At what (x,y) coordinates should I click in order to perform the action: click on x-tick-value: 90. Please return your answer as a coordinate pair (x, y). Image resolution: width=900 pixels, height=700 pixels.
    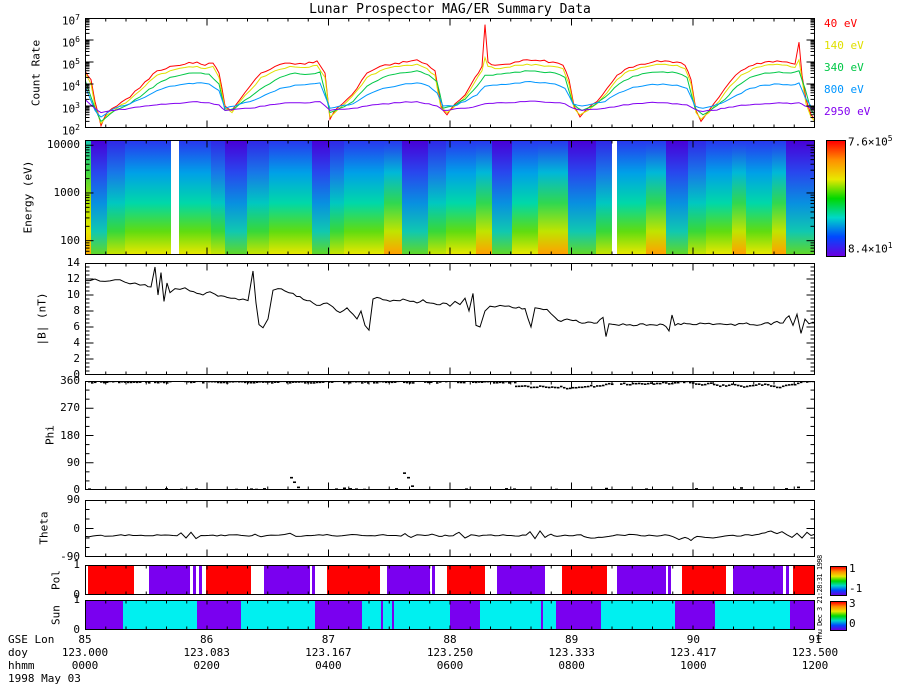
    Looking at the image, I should click on (693, 639).